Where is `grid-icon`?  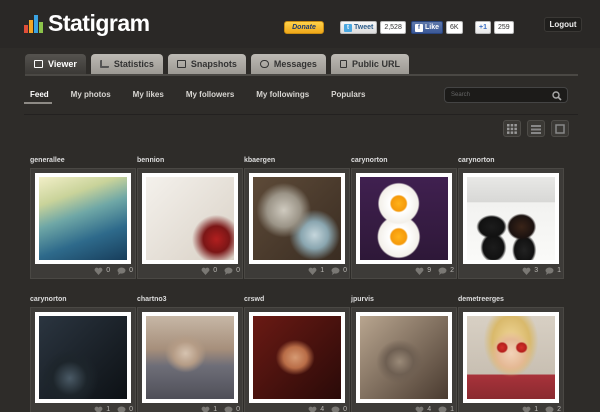 grid-icon is located at coordinates (512, 128).